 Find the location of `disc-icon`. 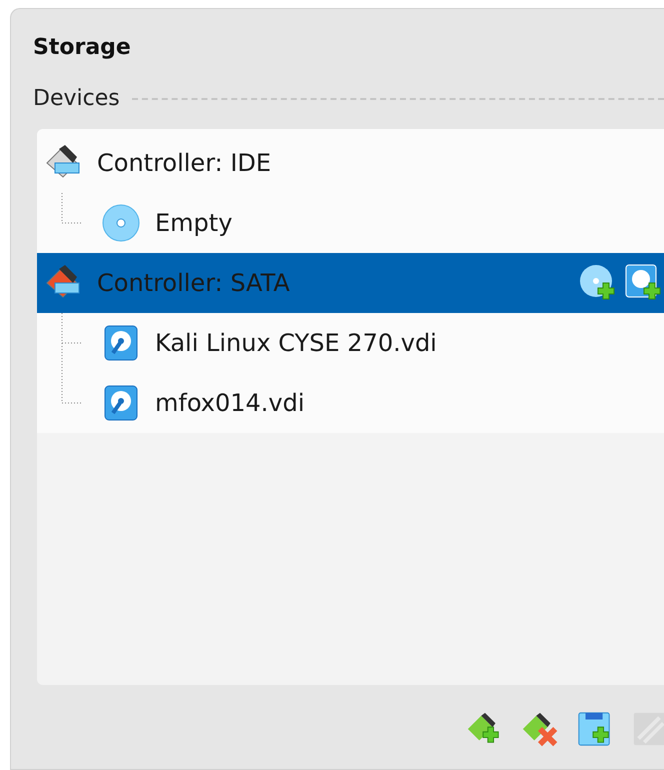

disc-icon is located at coordinates (121, 223).